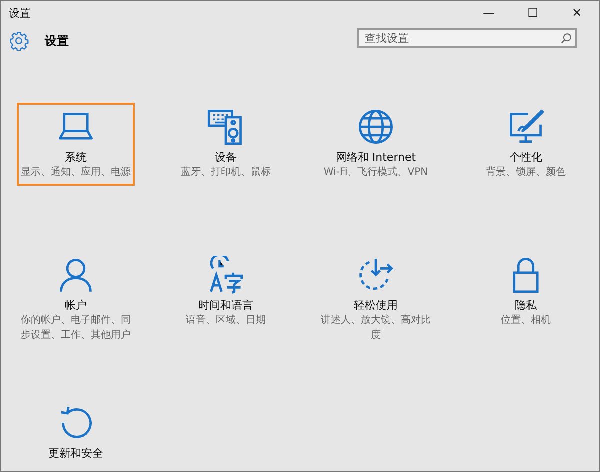  What do you see at coordinates (226, 173) in the screenshot?
I see `tile-description: 蓝牙、打印机、鼠标` at bounding box center [226, 173].